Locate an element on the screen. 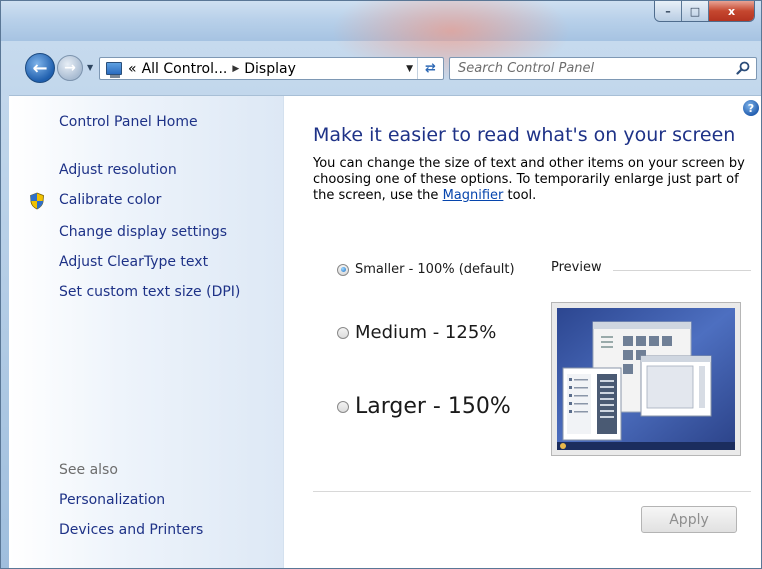 This screenshot has width=762, height=569. preview-image is located at coordinates (646, 379).